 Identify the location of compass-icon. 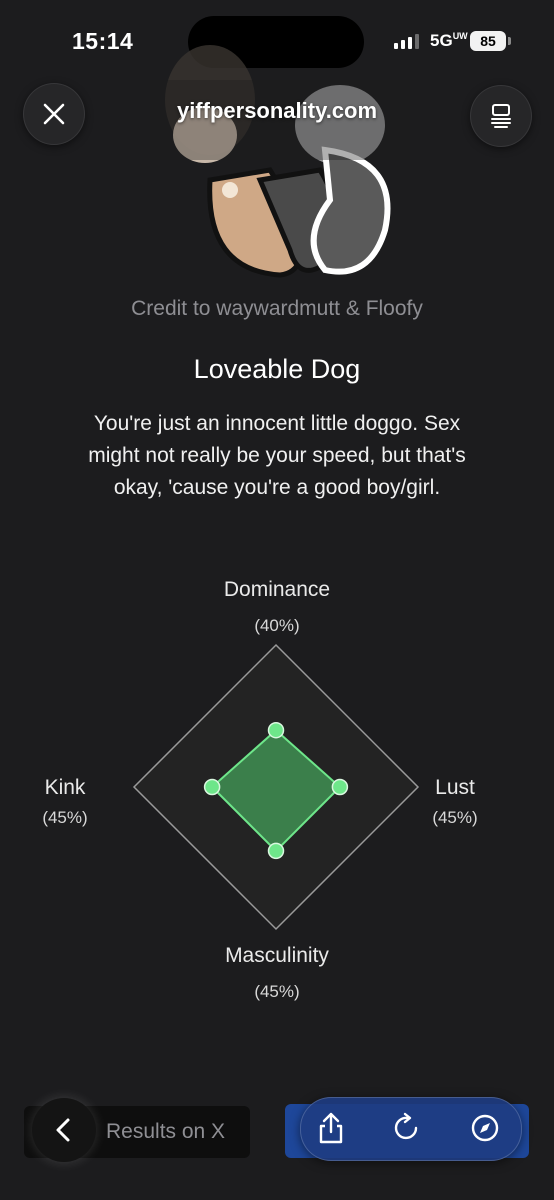
(485, 1128).